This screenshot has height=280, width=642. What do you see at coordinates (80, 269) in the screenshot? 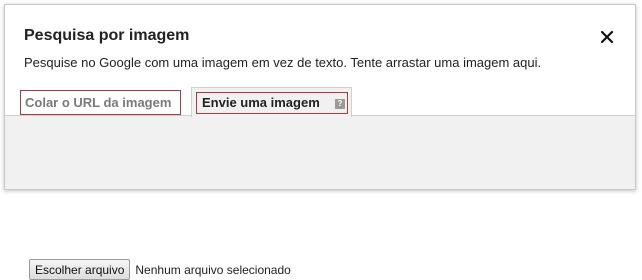
I see `choose-file-button: Escolher arquivo` at bounding box center [80, 269].